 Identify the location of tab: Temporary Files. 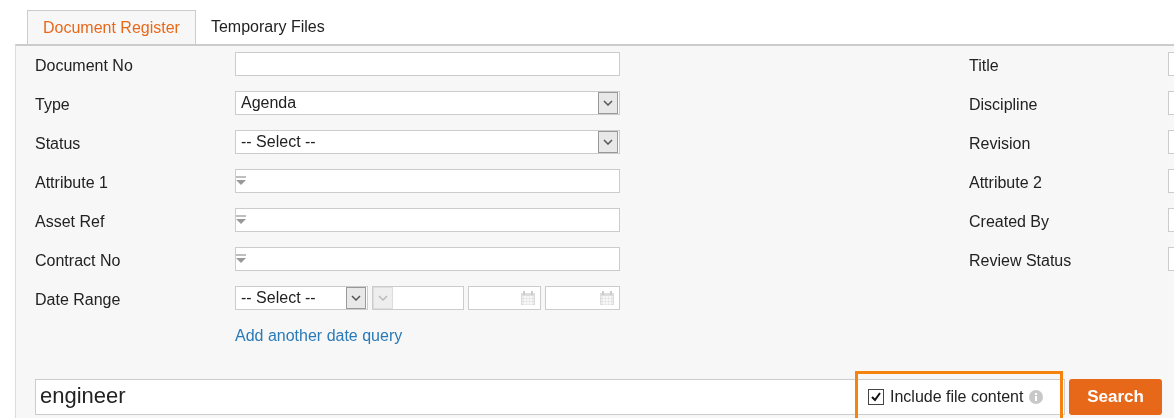
(267, 27).